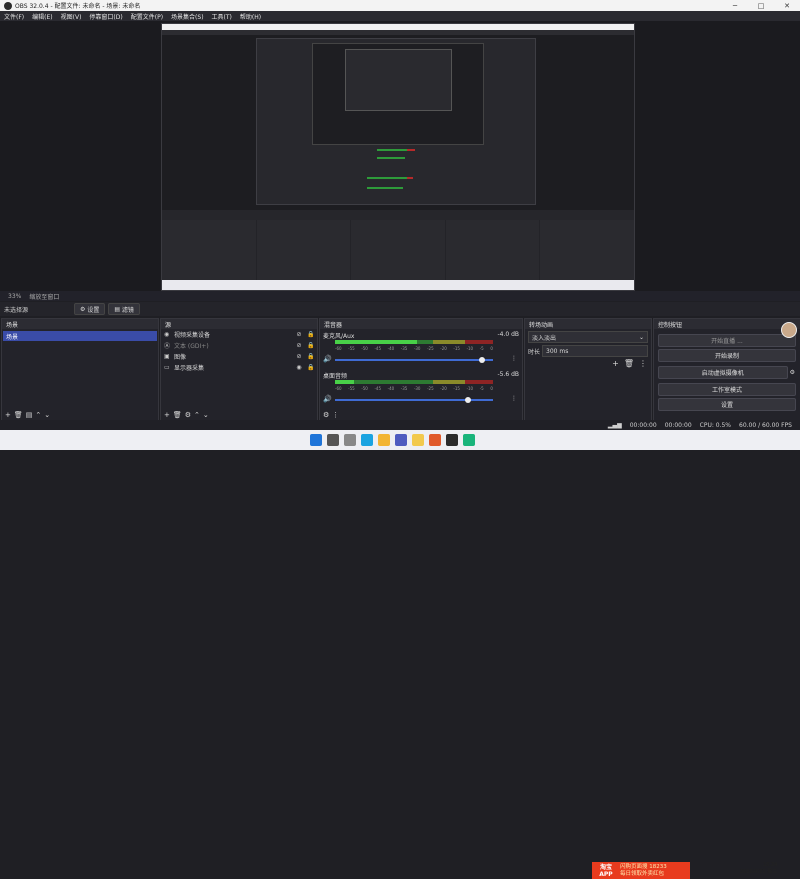  I want to click on source-item: Ⓐ 文本 (GDI+) ⊘ 🔒, so click(239, 345).